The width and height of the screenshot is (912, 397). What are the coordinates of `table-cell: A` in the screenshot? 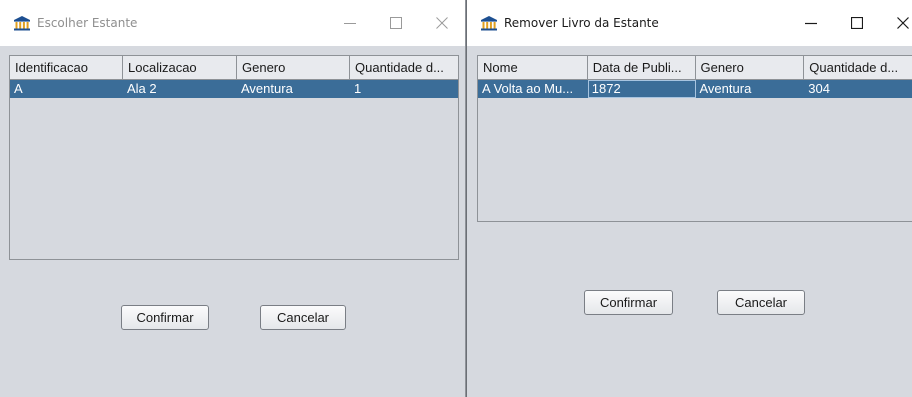 It's located at (66, 89).